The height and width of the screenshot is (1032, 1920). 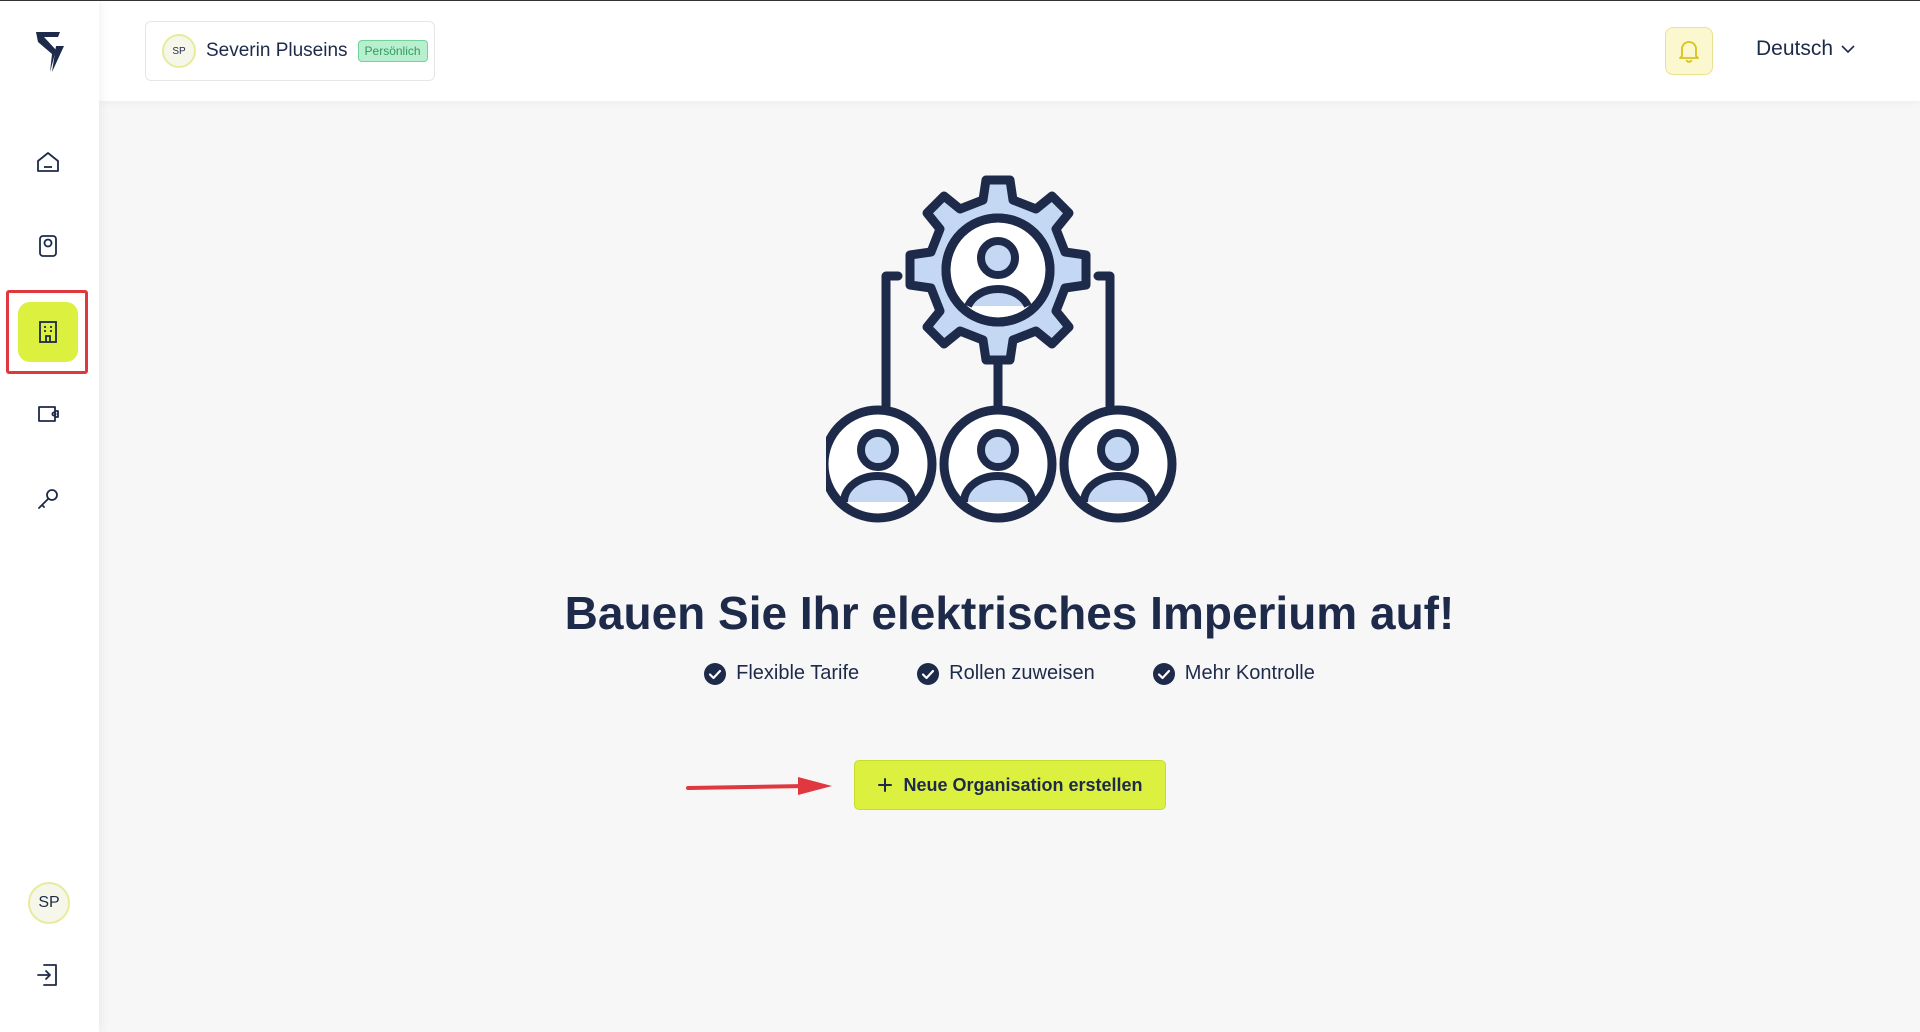 I want to click on sidebar-item-keys, so click(x=48, y=500).